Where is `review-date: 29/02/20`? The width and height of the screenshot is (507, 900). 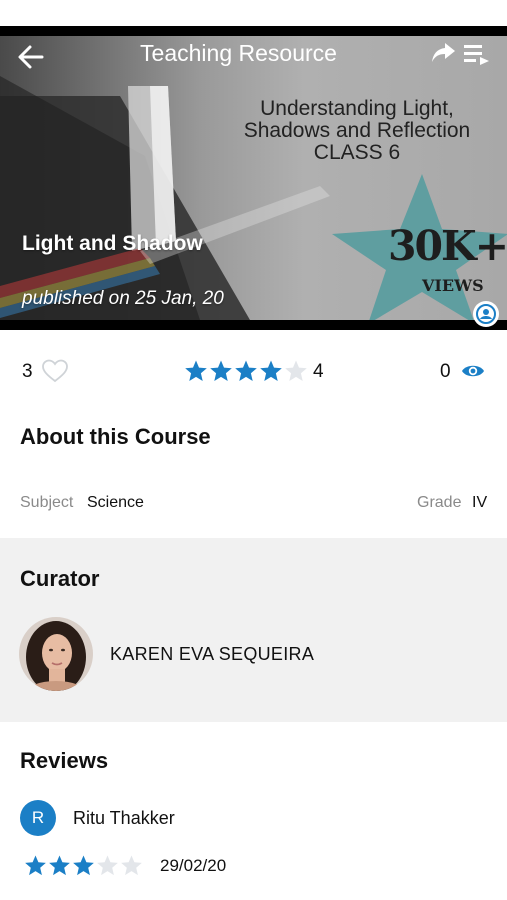
review-date: 29/02/20 is located at coordinates (193, 865).